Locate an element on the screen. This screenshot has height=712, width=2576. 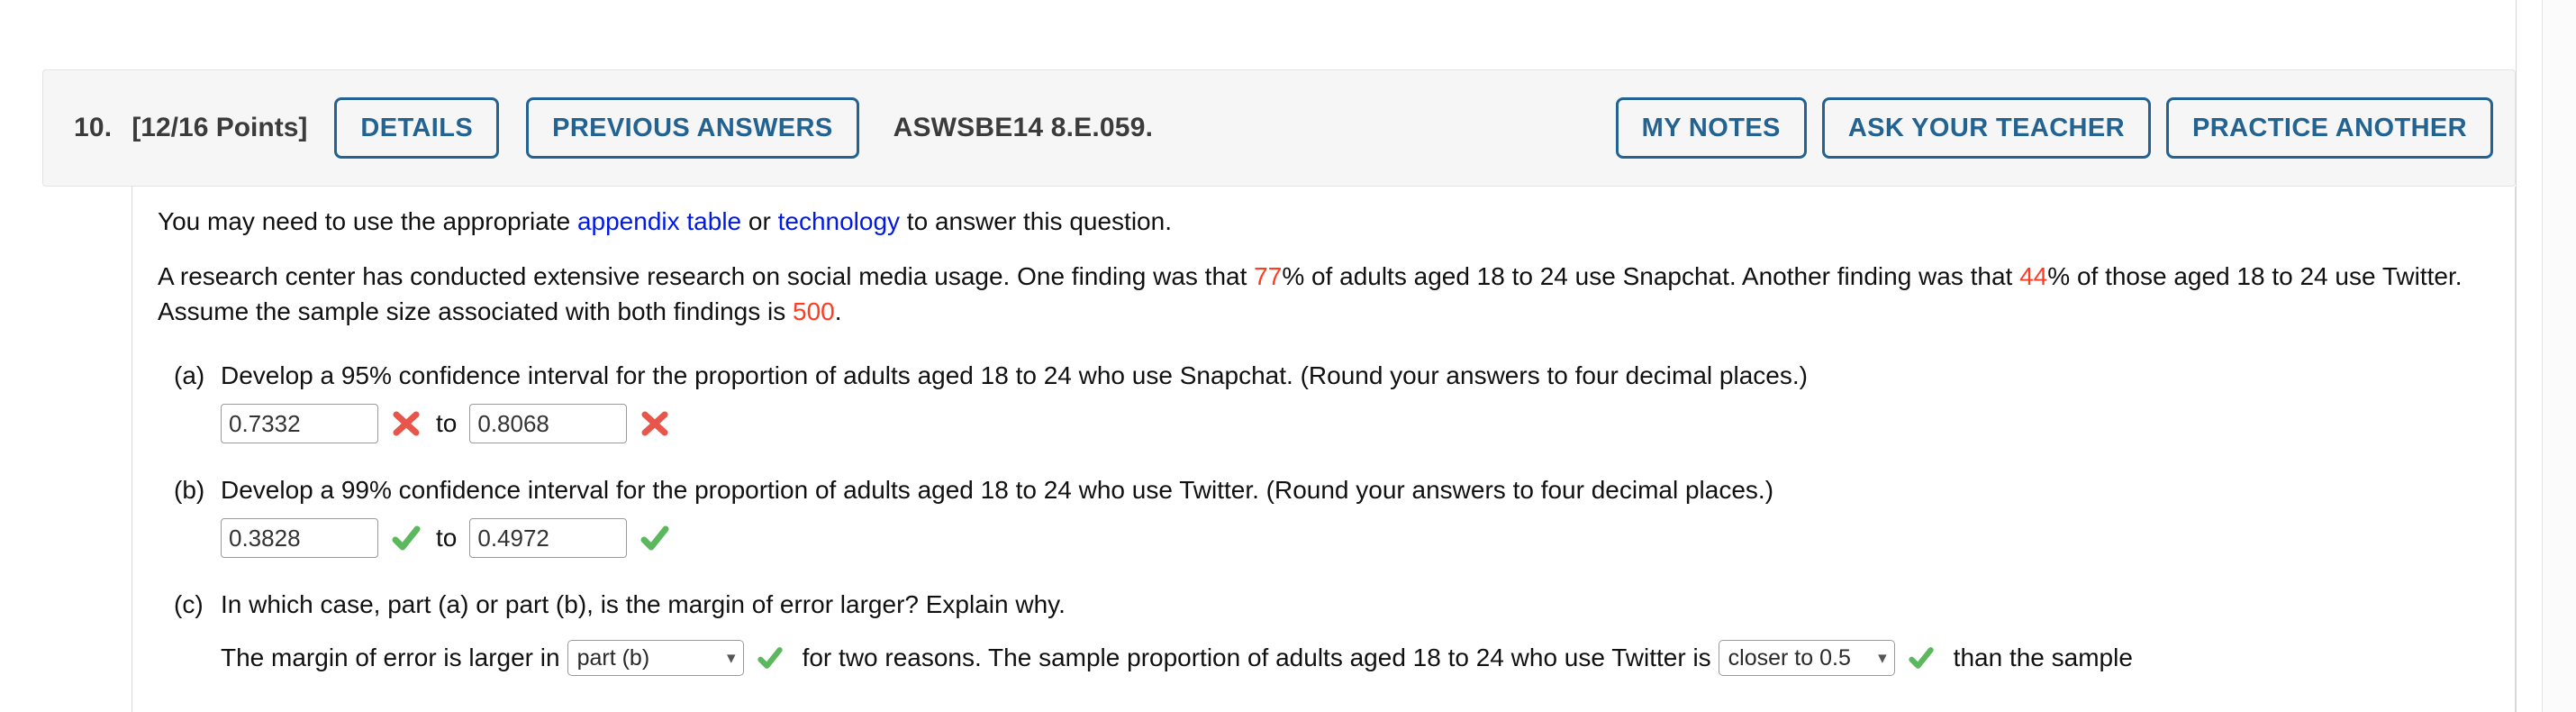
part-c-label: (c) is located at coordinates (189, 604).